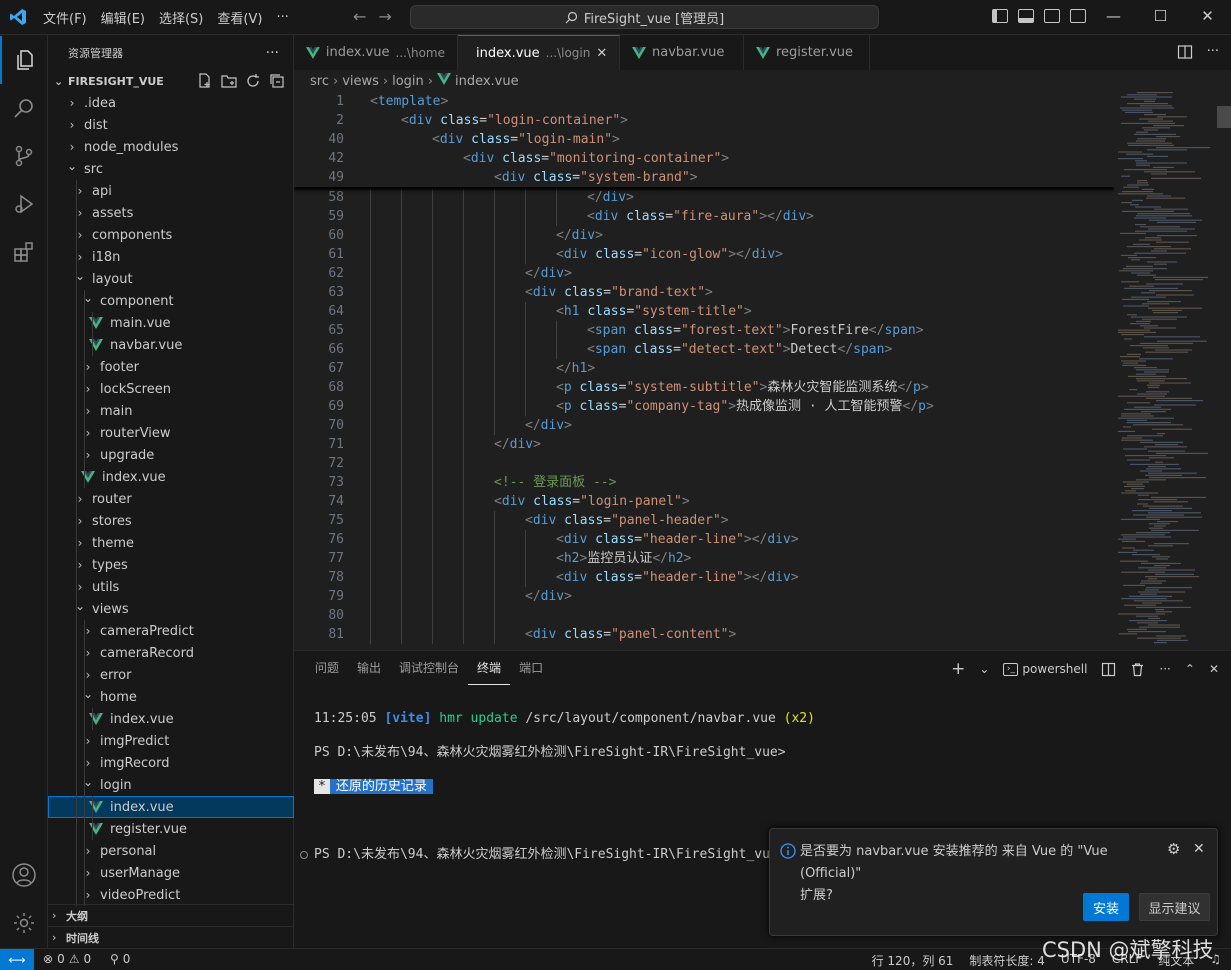 The width and height of the screenshot is (1231, 970). Describe the element at coordinates (1173, 849) in the screenshot. I see `toast-settings-gear-icon: ⚙` at that location.